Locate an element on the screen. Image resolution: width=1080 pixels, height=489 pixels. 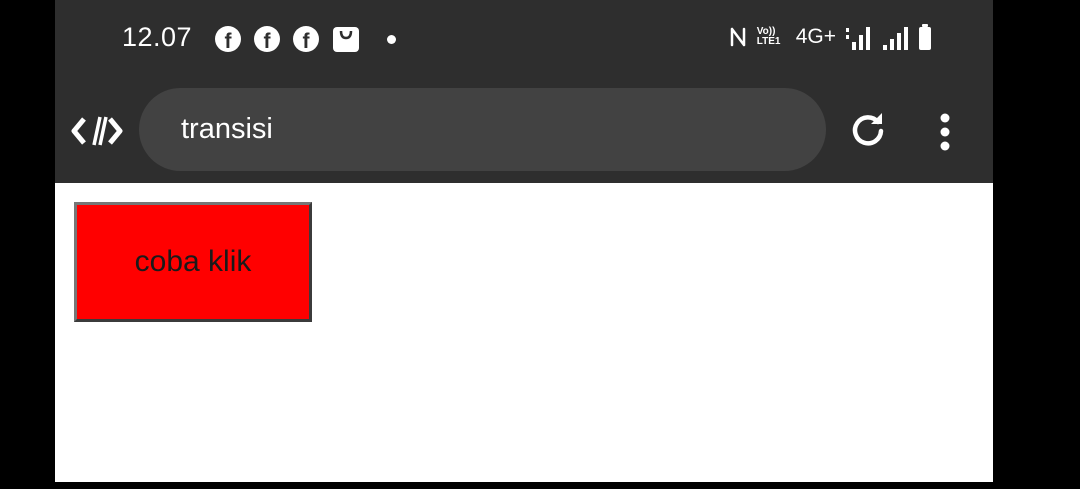
code-icon is located at coordinates (97, 131).